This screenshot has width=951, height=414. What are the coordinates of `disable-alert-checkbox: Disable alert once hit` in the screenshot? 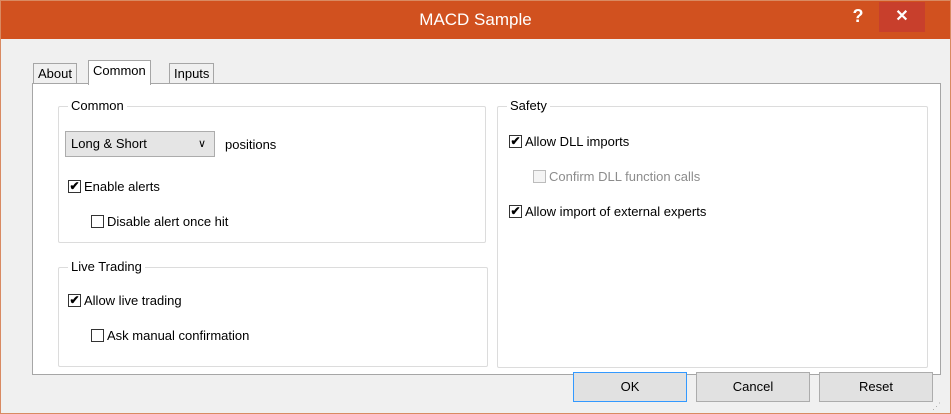 It's located at (159, 221).